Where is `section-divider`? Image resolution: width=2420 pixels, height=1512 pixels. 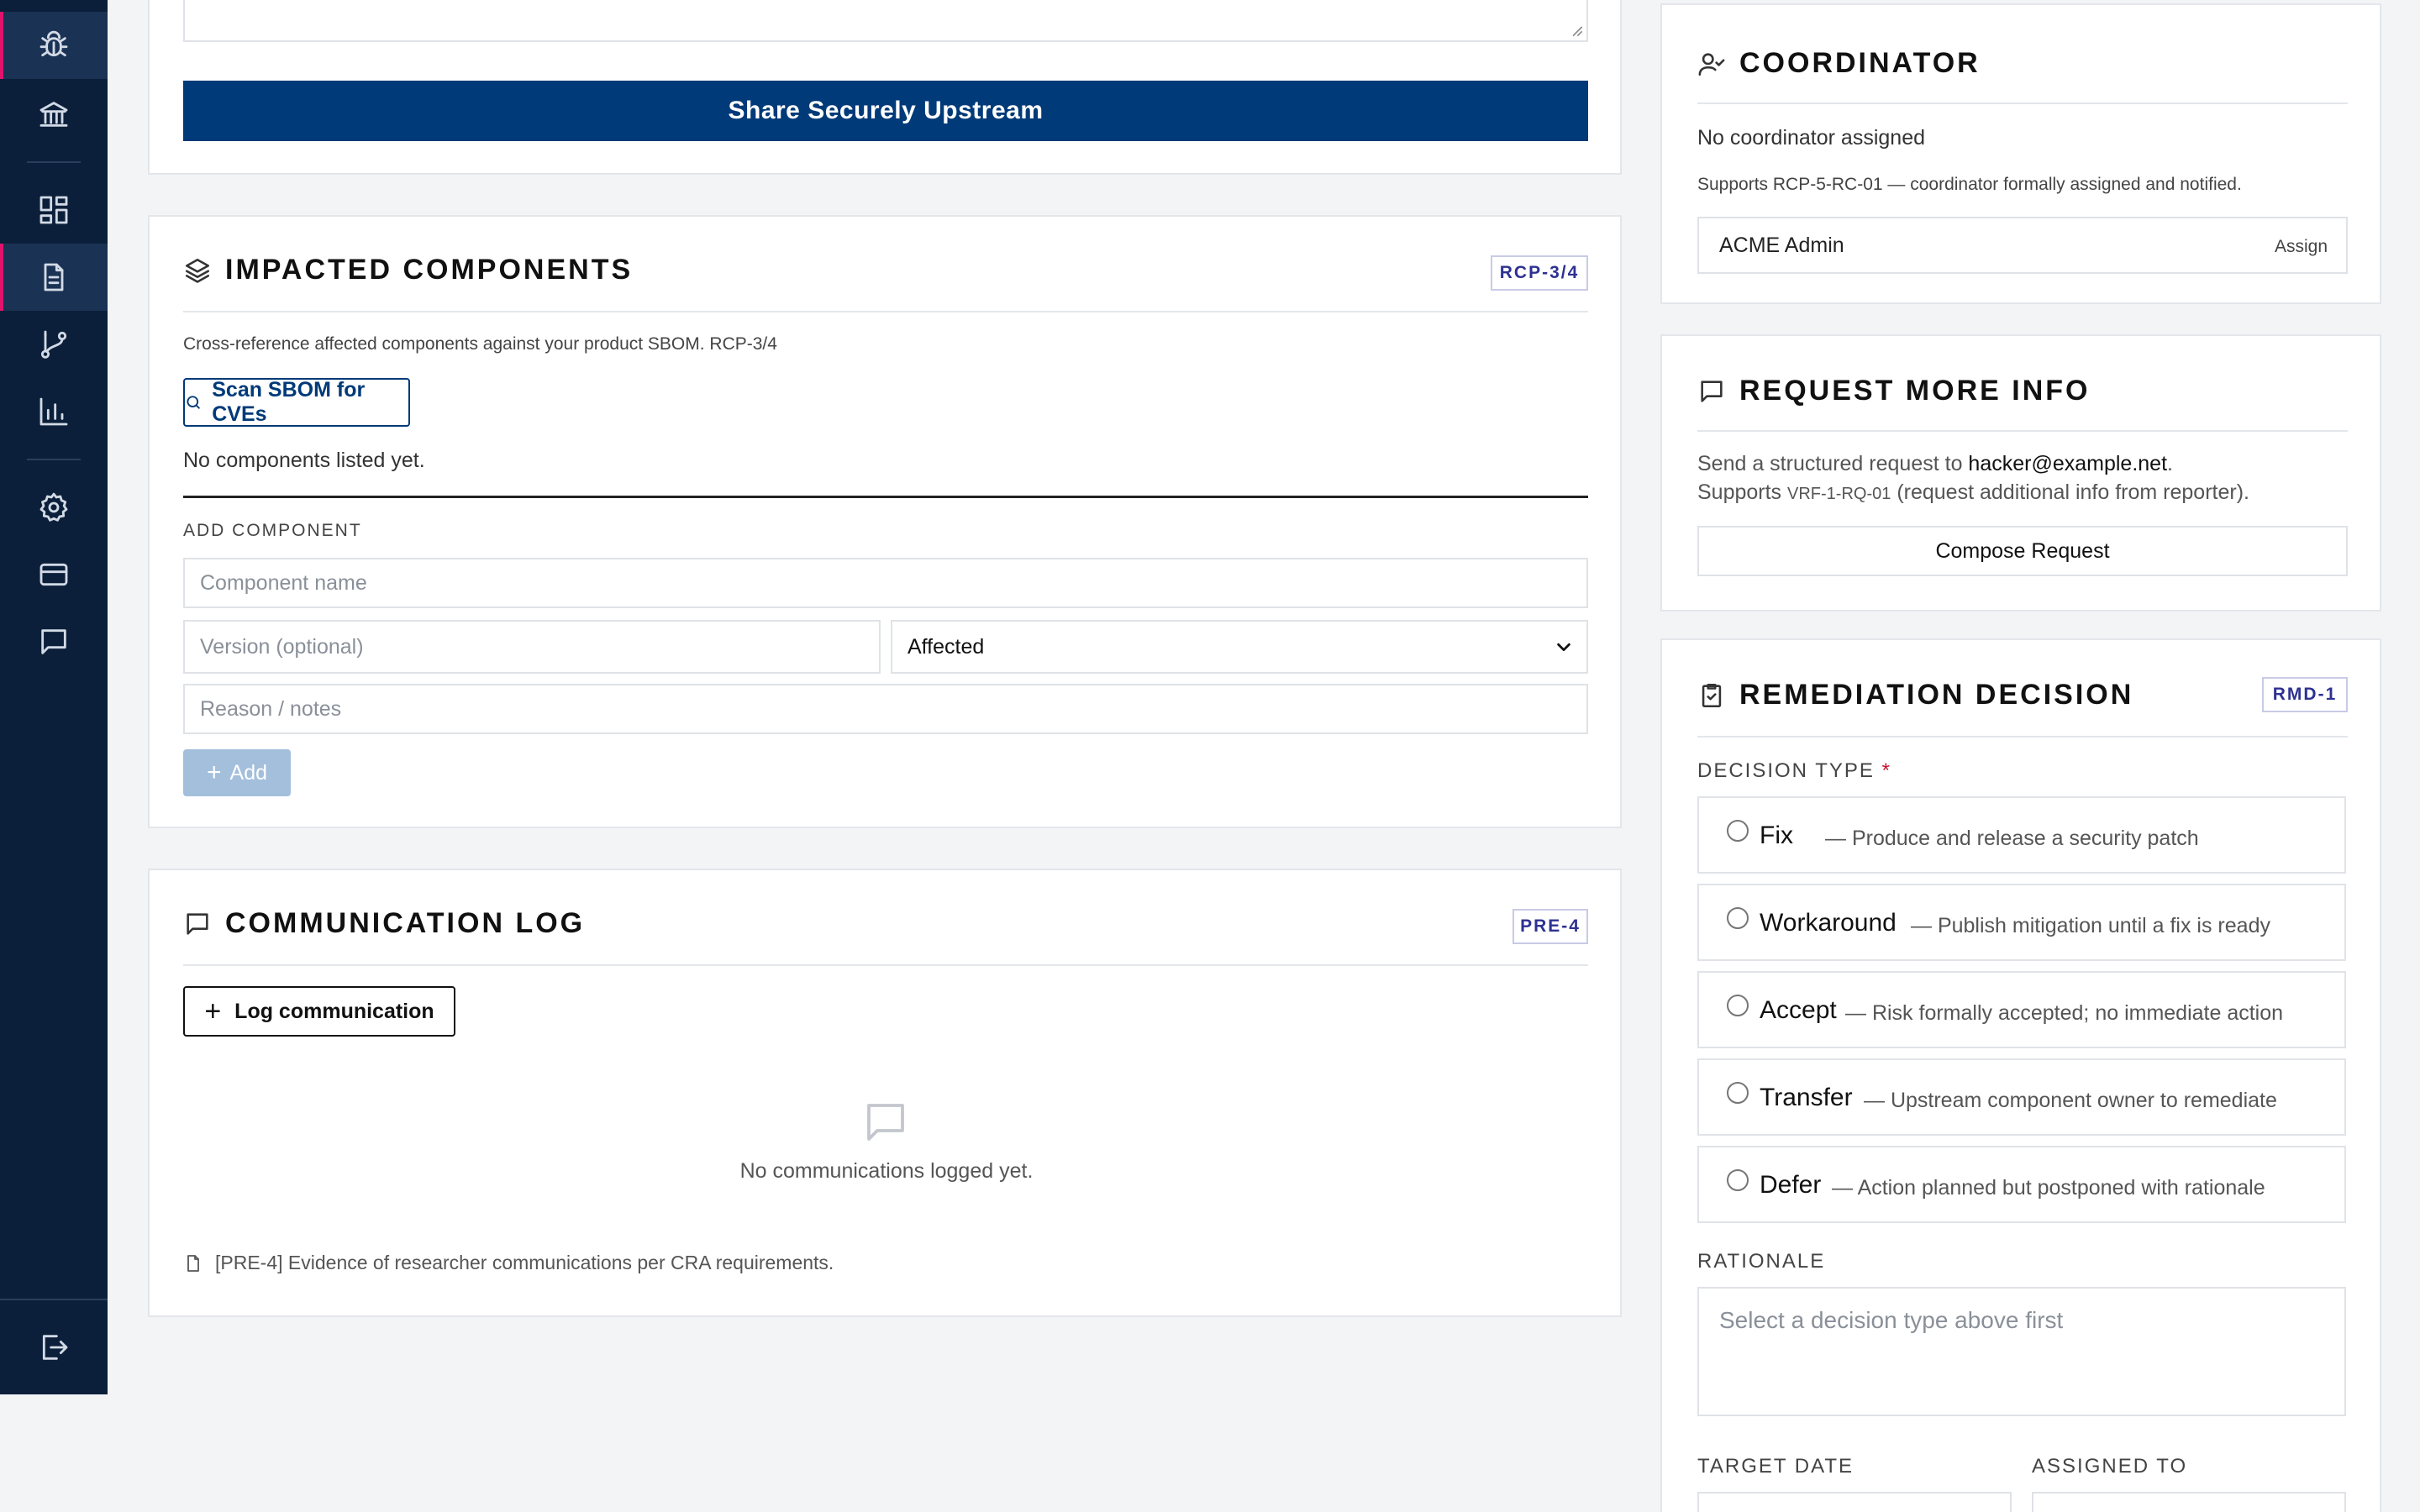 section-divider is located at coordinates (885, 497).